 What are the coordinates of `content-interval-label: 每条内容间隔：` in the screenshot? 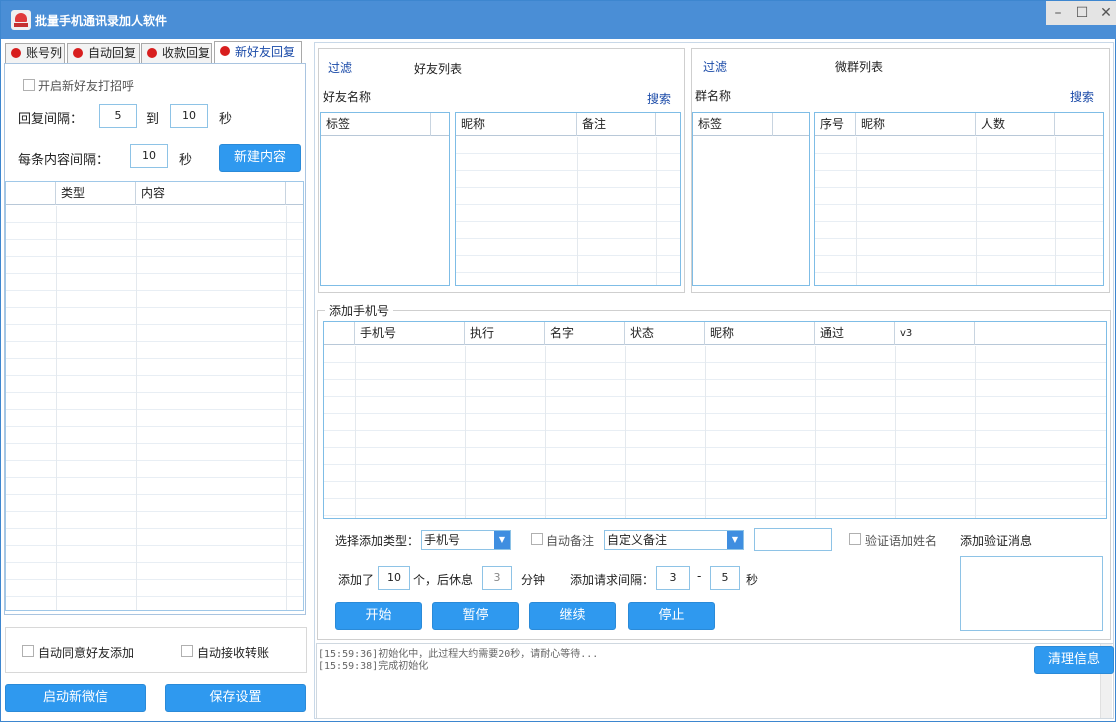 It's located at (64, 160).